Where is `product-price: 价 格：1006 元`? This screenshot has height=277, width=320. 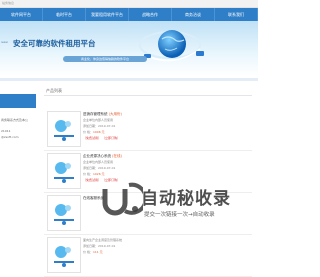 product-price: 价 格：1006 元 is located at coordinates (94, 132).